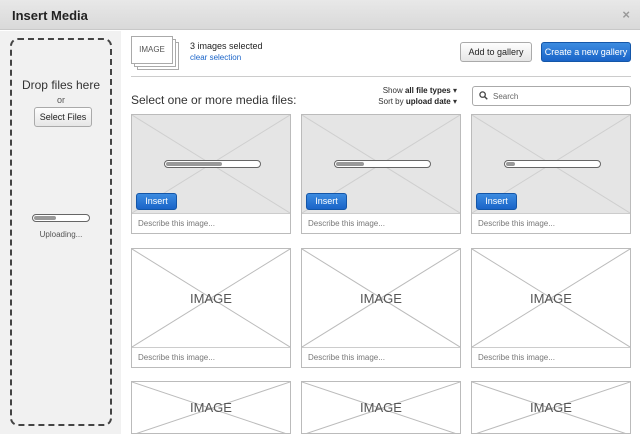 The height and width of the screenshot is (434, 640). Describe the element at coordinates (392, 90) in the screenshot. I see `filter-type-prefix: Show` at that location.